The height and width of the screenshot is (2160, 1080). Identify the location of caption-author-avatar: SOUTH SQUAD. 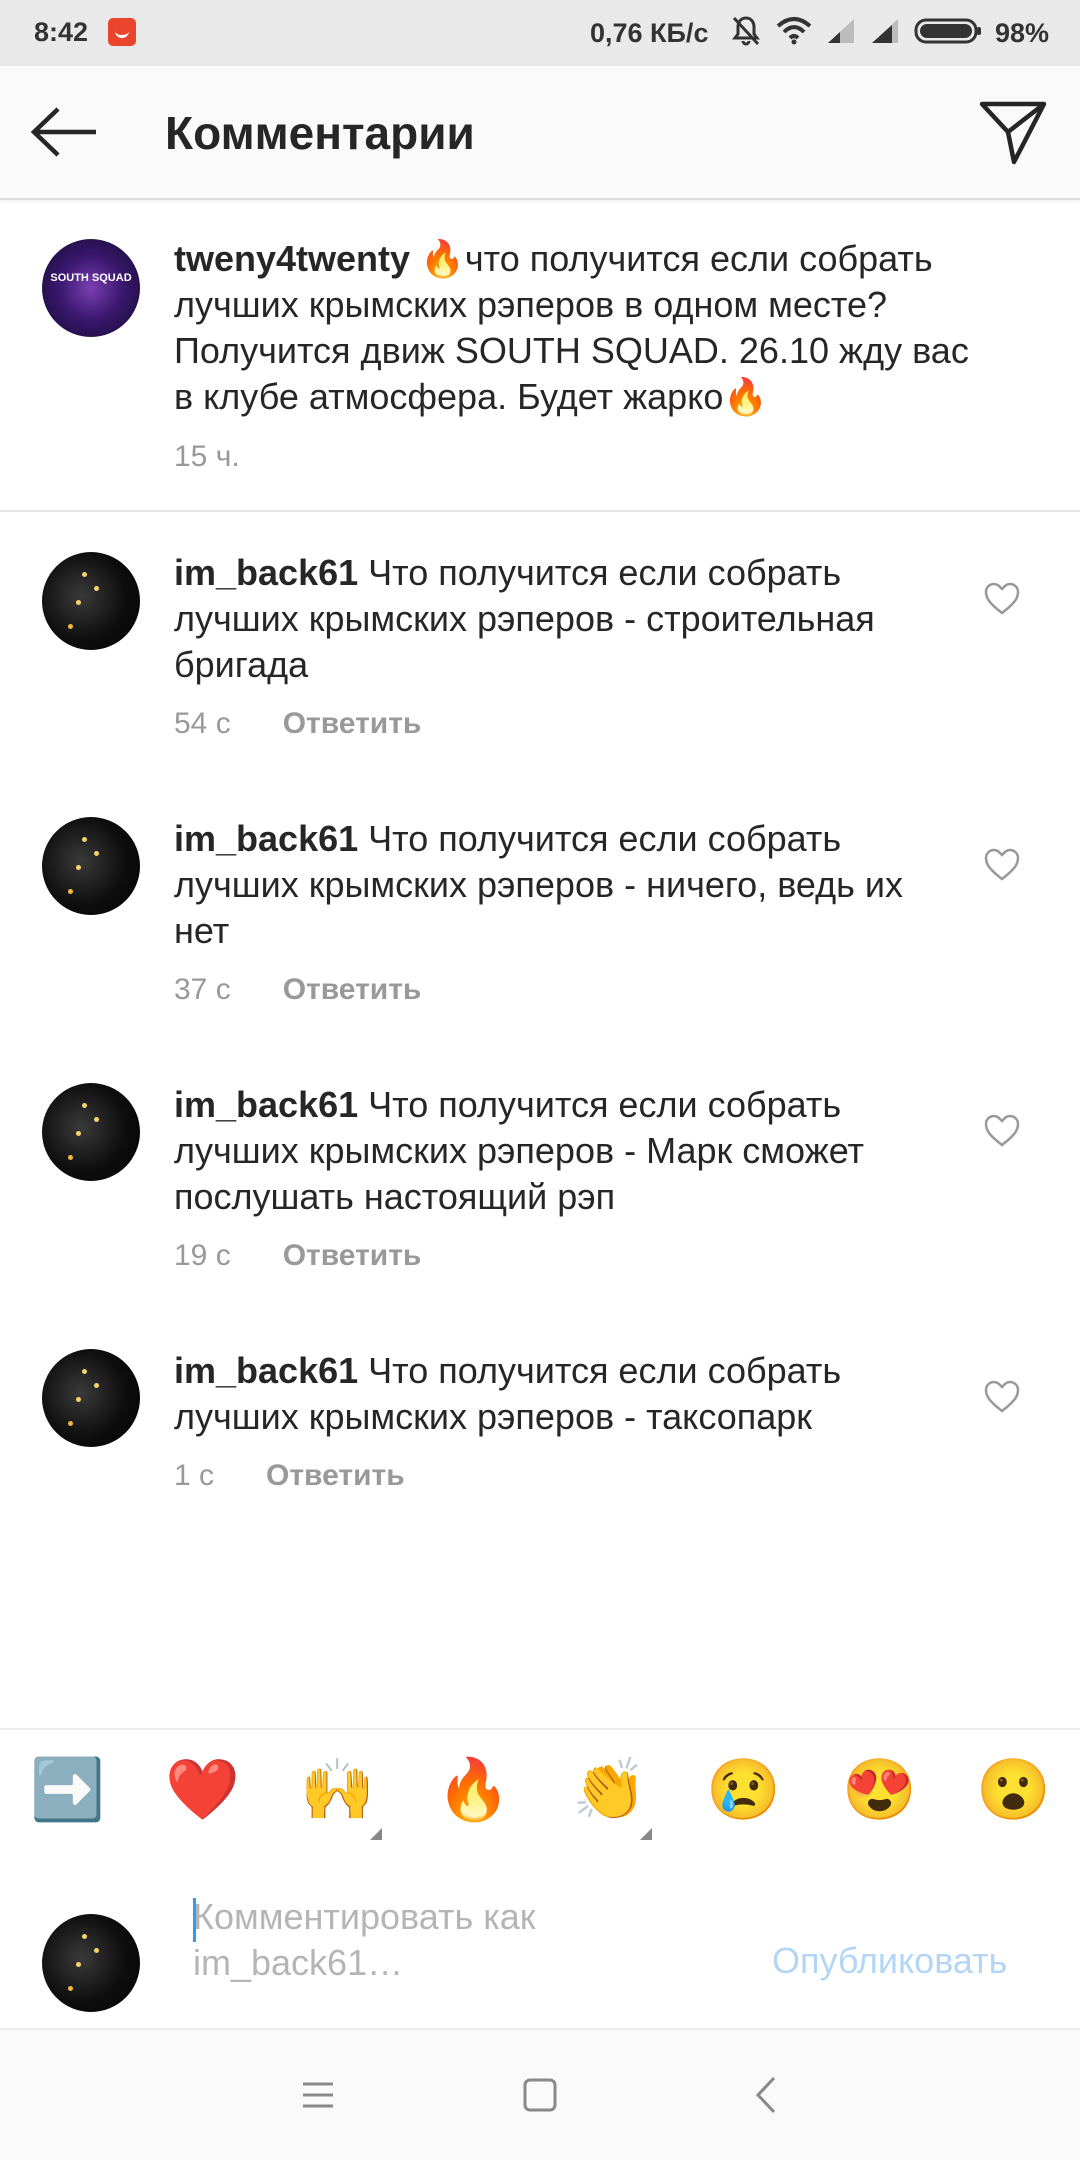
(91, 288).